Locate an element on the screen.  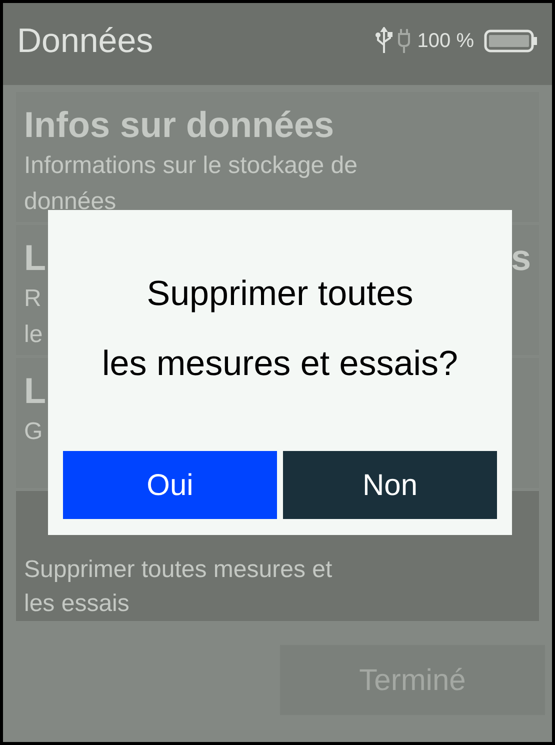
item-description: Supprimer toutes mesures et is located at coordinates (178, 570).